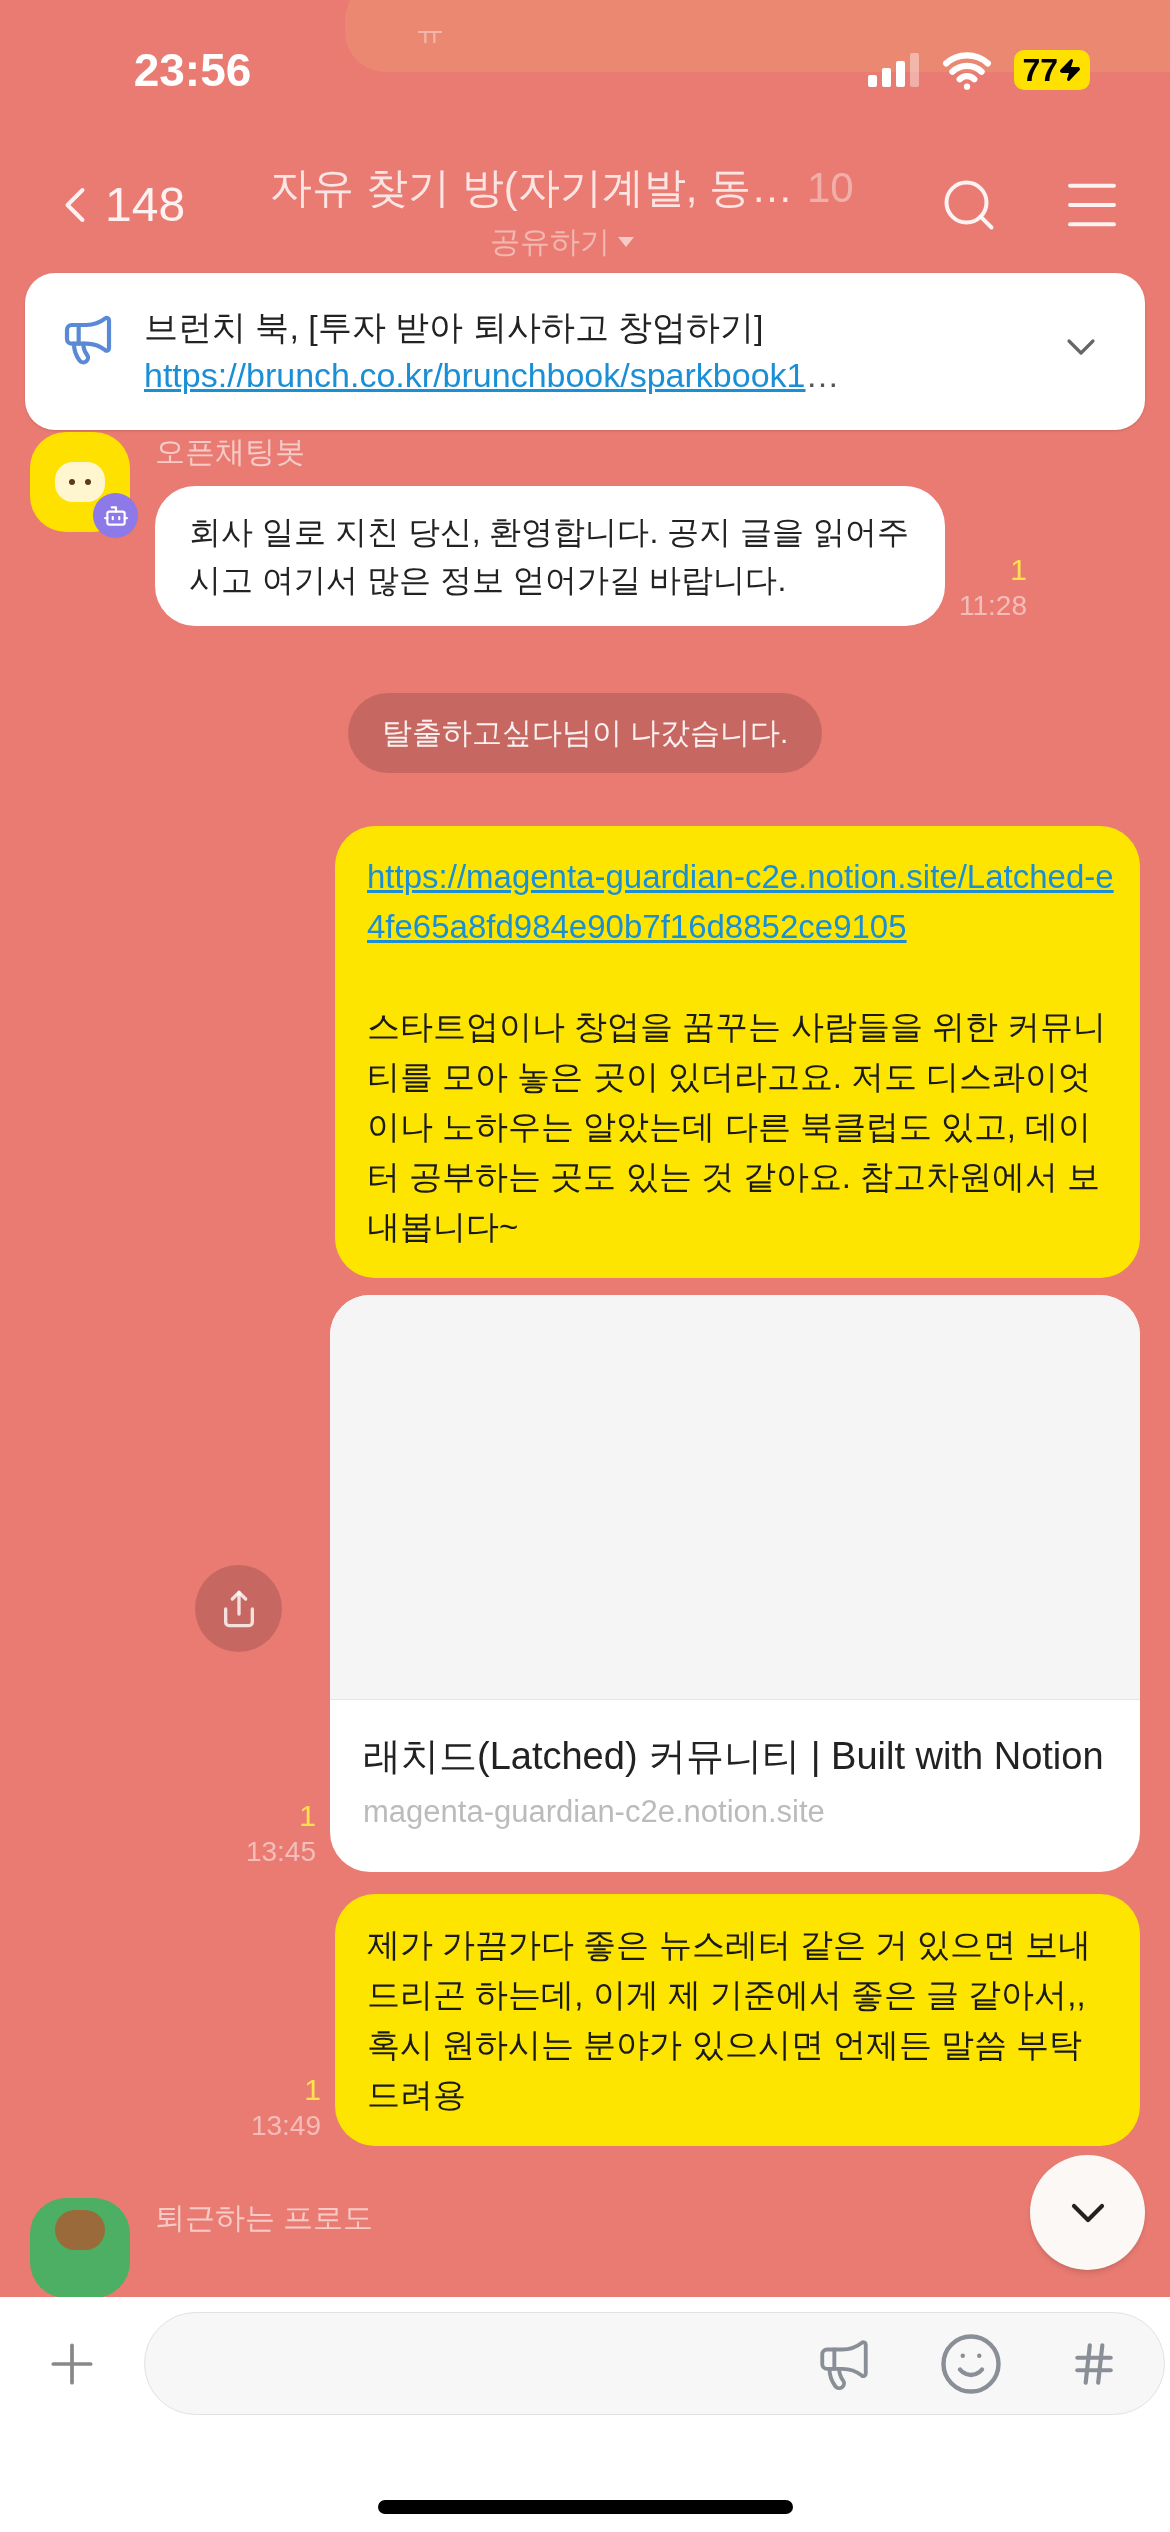  I want to click on sender-name: 오픈채팅봇, so click(230, 452).